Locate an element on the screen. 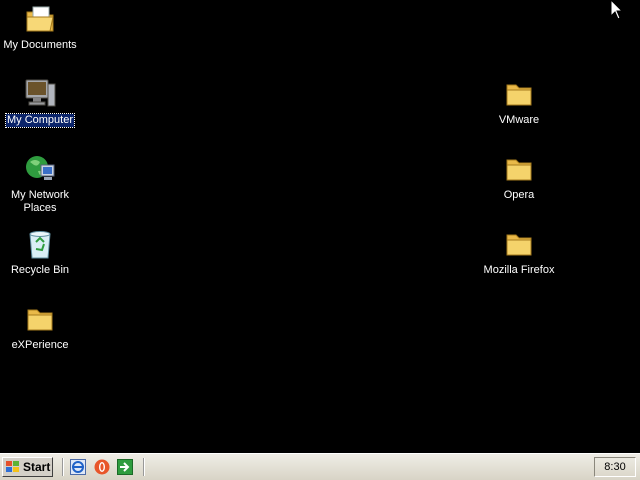  taskbar: Start 8:30 is located at coordinates (320, 466).